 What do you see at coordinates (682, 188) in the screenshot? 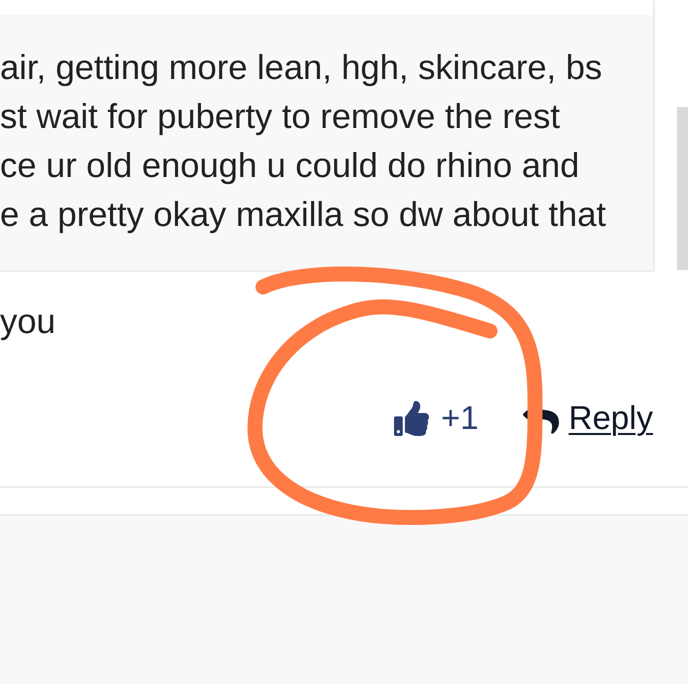
I see `scrollbar` at bounding box center [682, 188].